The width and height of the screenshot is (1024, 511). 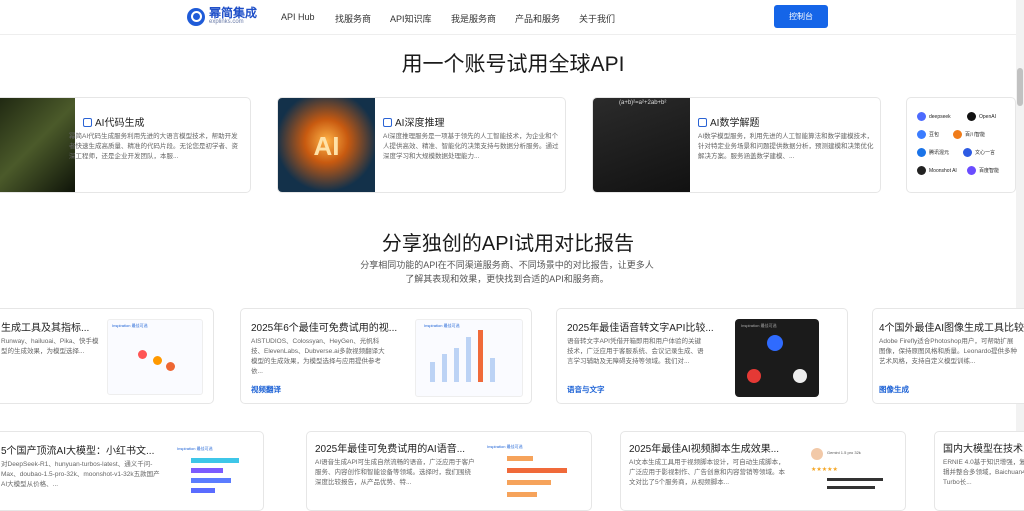 I want to click on bar-chart-thumbnail: Inspiration 最佳可选, so click(x=469, y=358).